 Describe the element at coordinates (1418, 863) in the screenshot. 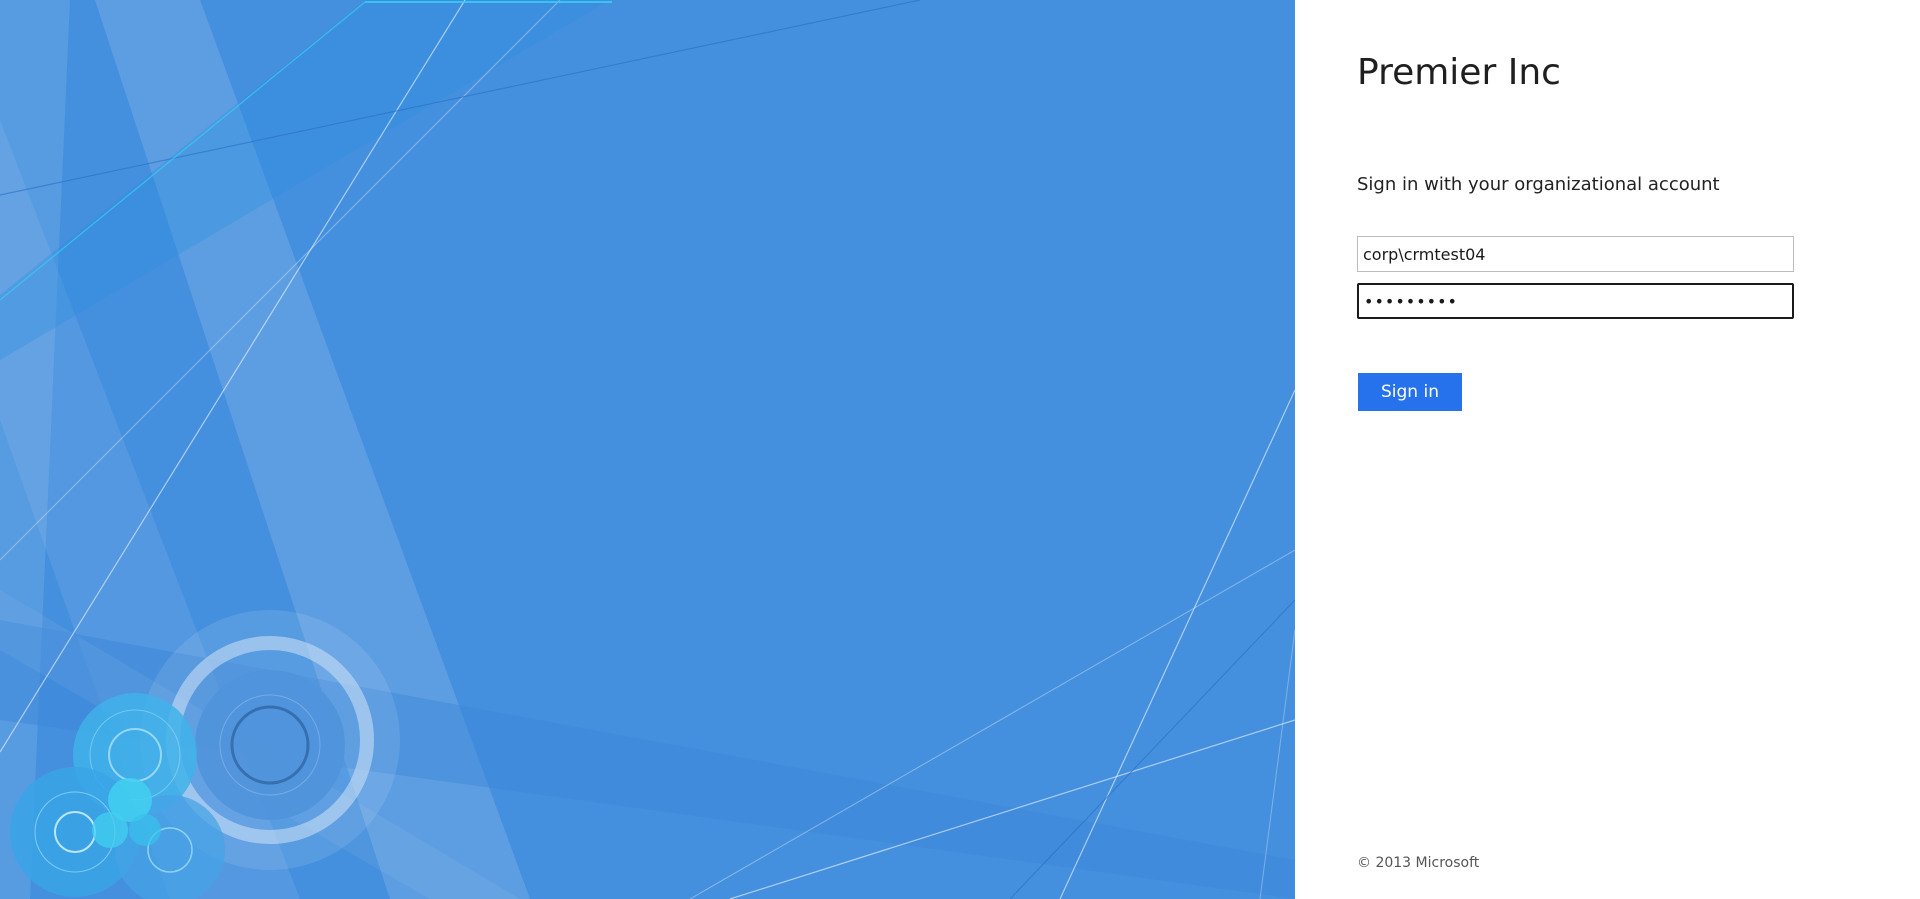

I see `copyright-footer: © 2013 Microsoft` at that location.